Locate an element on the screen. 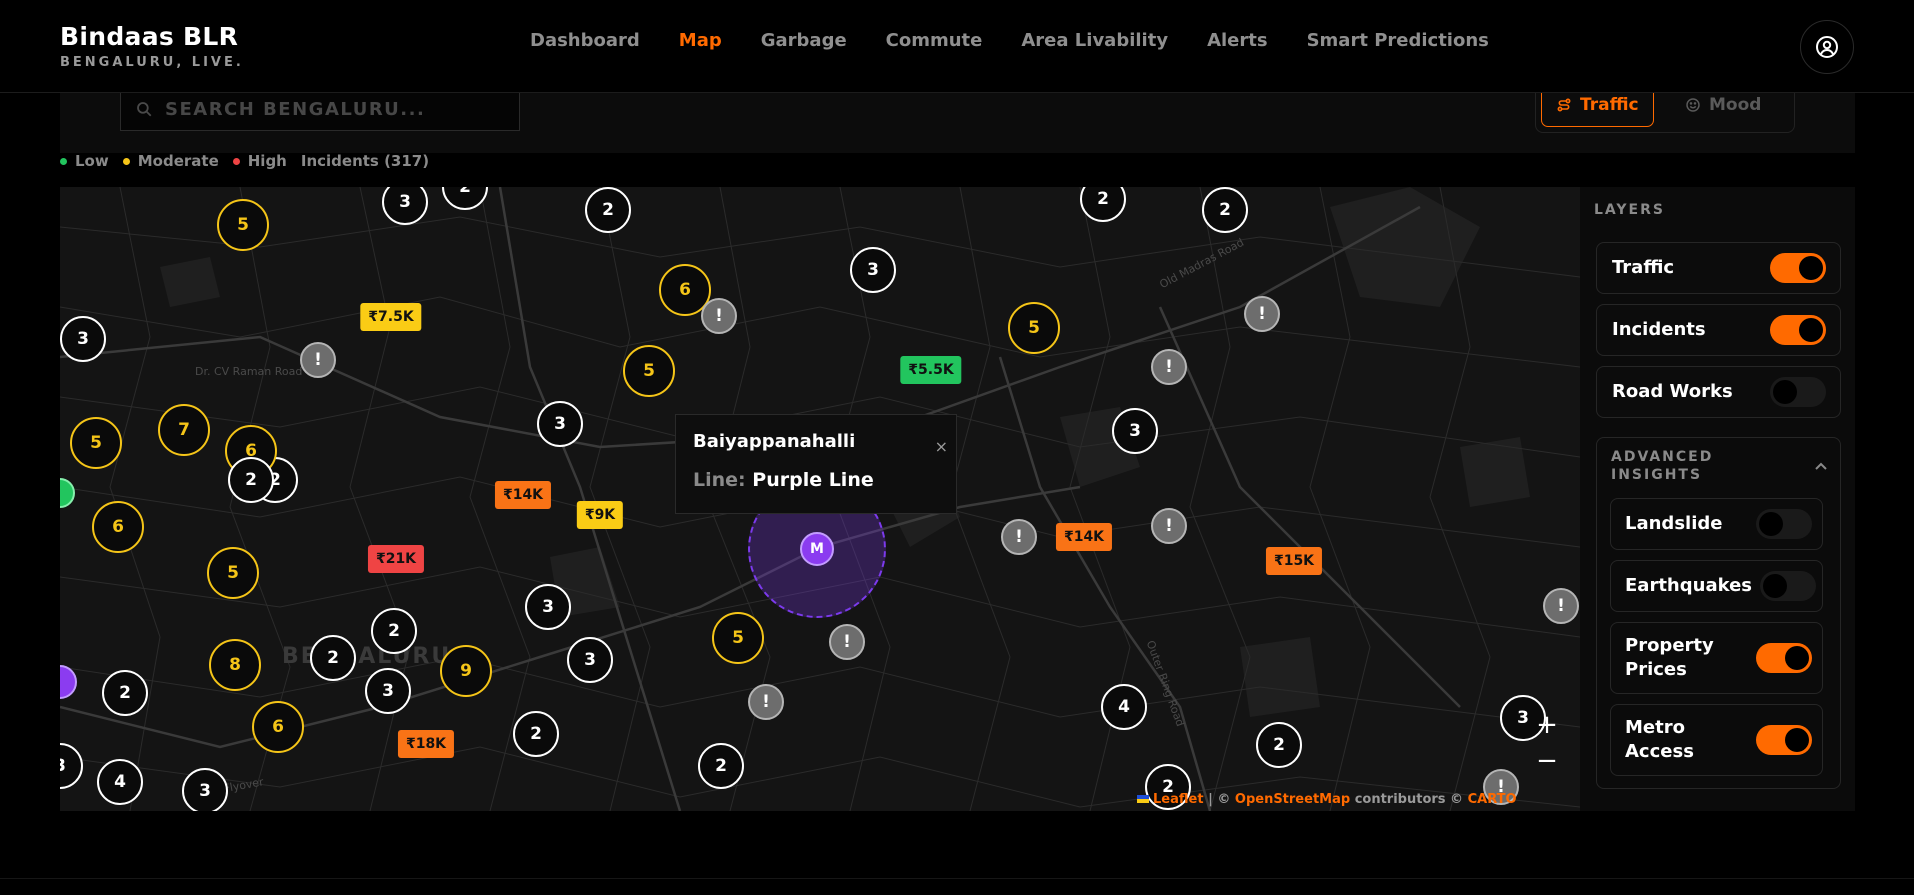 The image size is (1914, 895). layer-incidents-toggle is located at coordinates (1798, 330).